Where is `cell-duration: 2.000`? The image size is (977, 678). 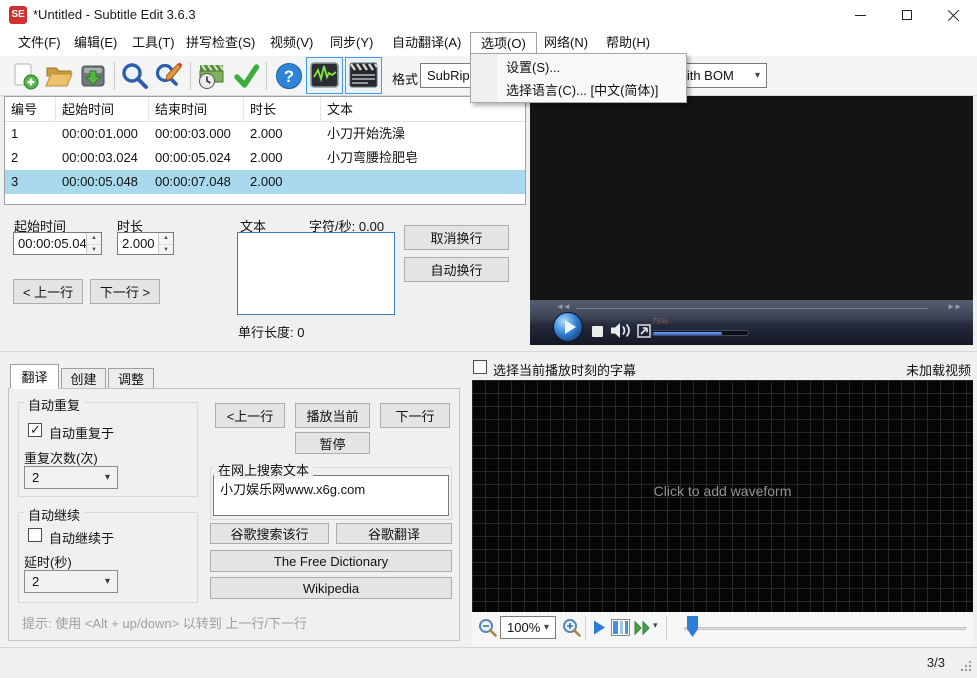
cell-duration: 2.000 is located at coordinates (266, 181).